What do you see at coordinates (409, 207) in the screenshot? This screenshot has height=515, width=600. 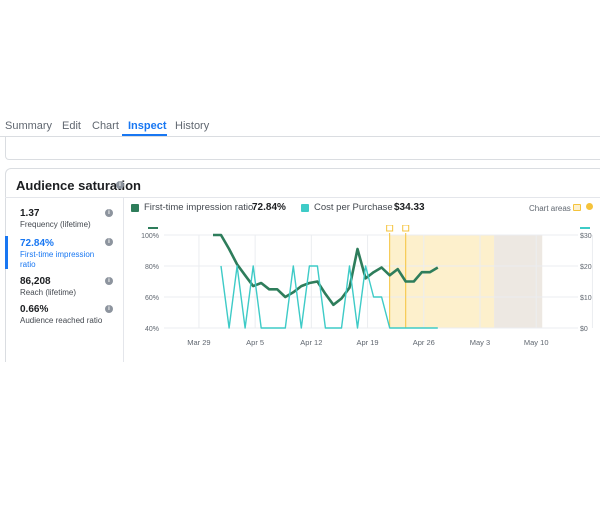 I see `legend-value: $34.33` at bounding box center [409, 207].